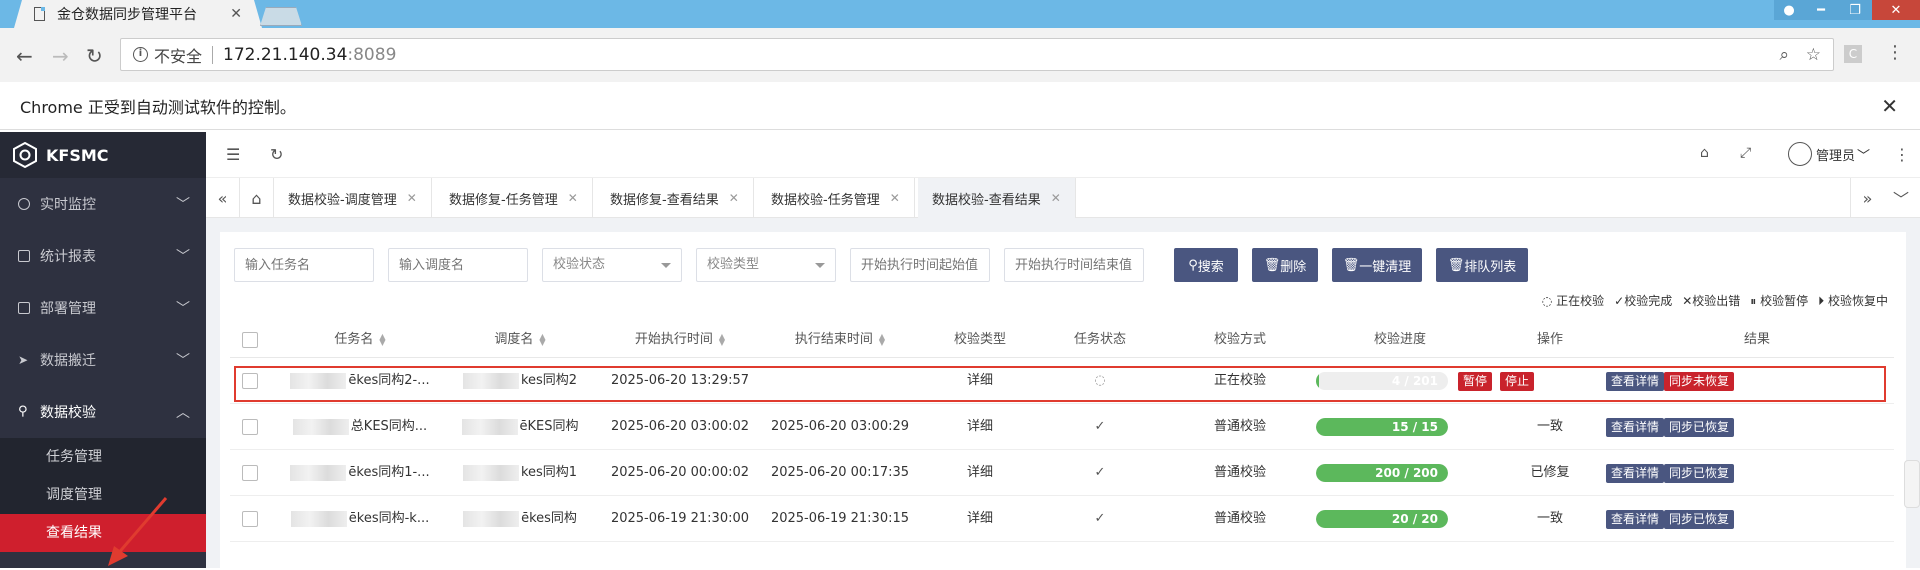  I want to click on address-input: i 不安全 172.21.140.34 :8089 ⌕ ☆, so click(977, 54).